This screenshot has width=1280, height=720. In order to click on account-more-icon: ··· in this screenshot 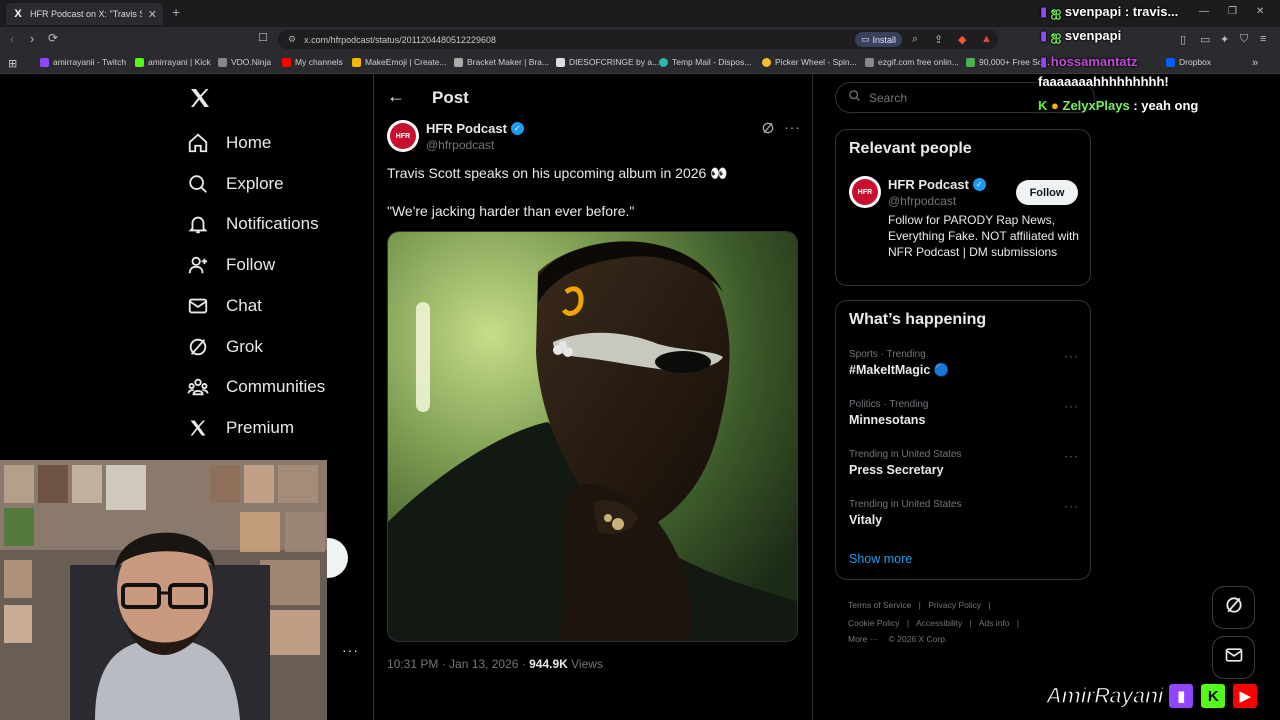, I will do `click(350, 650)`.